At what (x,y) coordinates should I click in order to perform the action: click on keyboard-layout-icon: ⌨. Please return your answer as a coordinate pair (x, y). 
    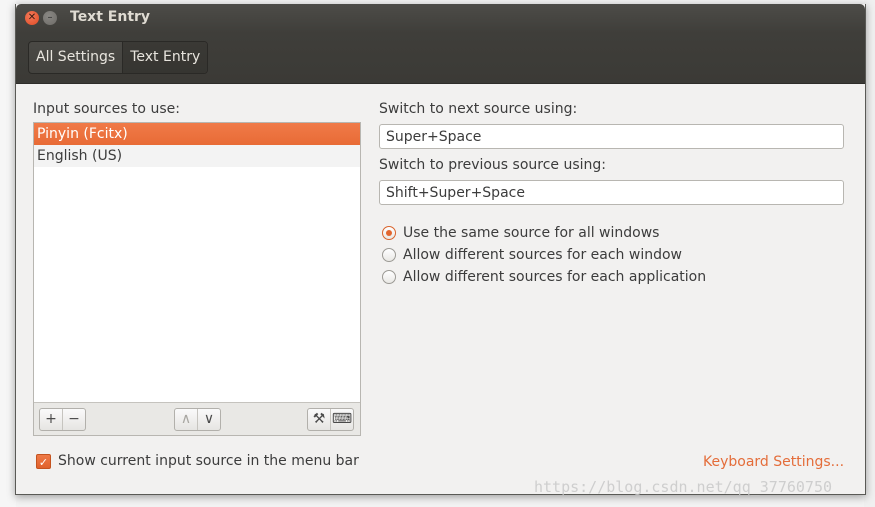
    Looking at the image, I should click on (341, 419).